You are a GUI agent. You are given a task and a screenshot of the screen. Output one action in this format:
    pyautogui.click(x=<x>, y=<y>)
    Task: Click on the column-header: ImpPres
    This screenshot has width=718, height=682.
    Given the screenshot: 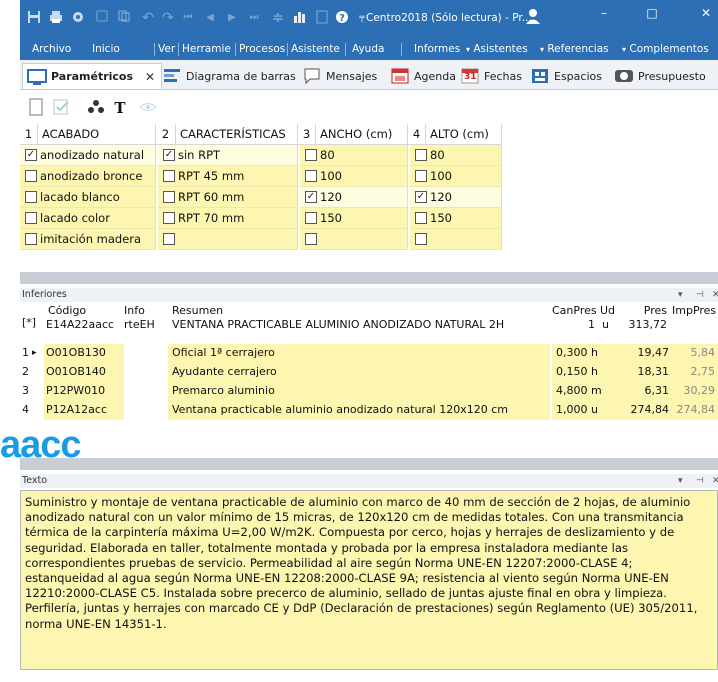 What is the action you would take?
    pyautogui.click(x=695, y=311)
    